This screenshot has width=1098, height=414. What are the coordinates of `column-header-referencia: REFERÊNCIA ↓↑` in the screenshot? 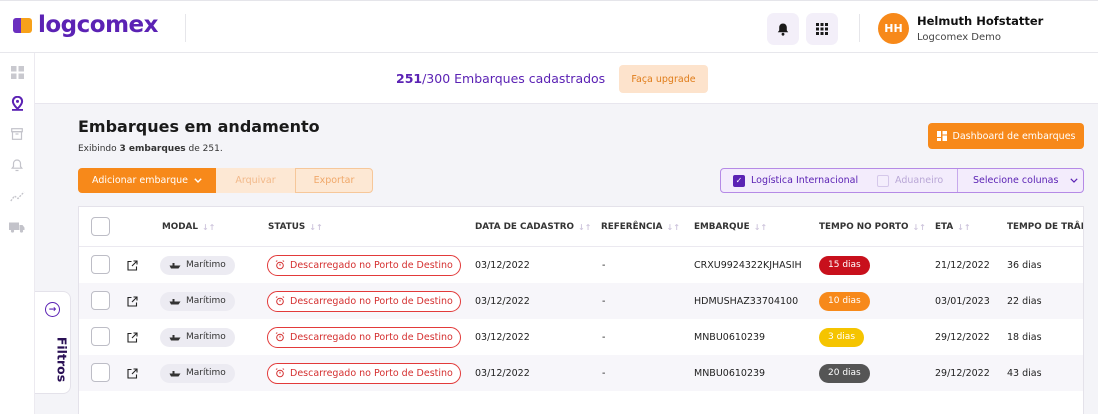 It's located at (640, 227).